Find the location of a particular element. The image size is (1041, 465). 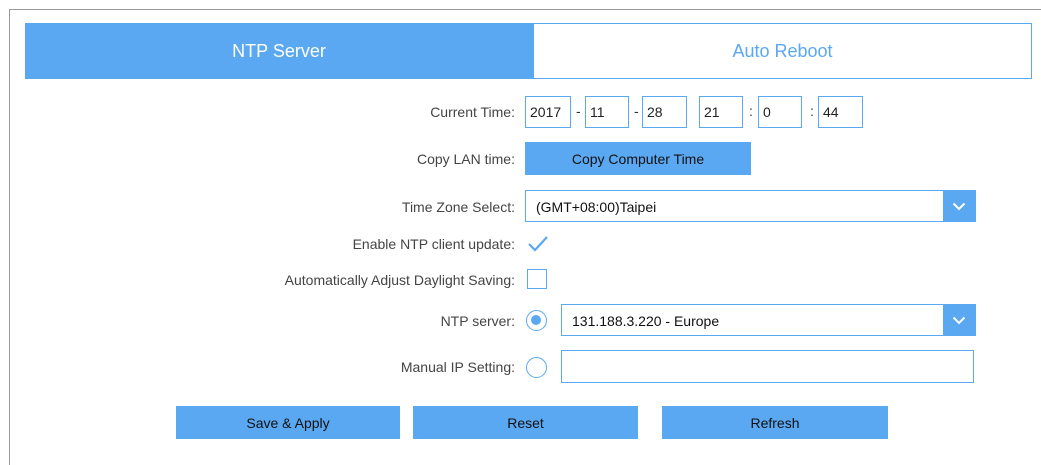

save-apply-button: Save & Apply is located at coordinates (288, 422).